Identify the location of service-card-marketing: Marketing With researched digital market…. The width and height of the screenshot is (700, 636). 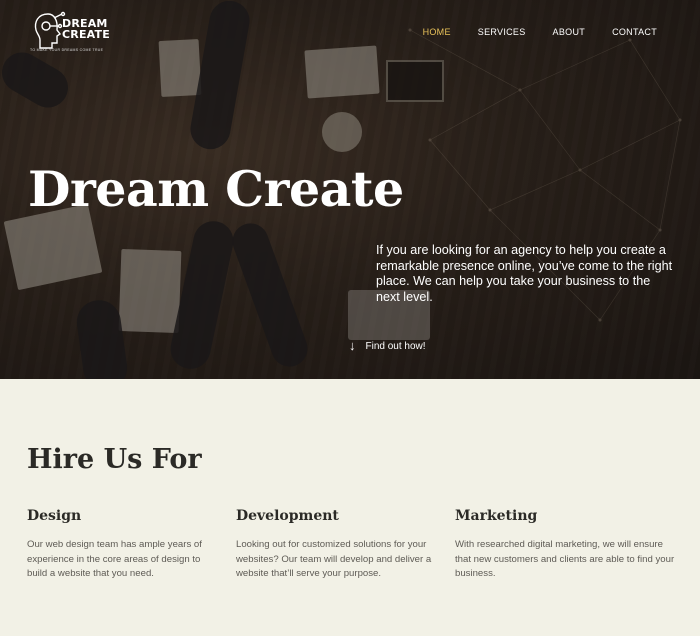
(565, 545).